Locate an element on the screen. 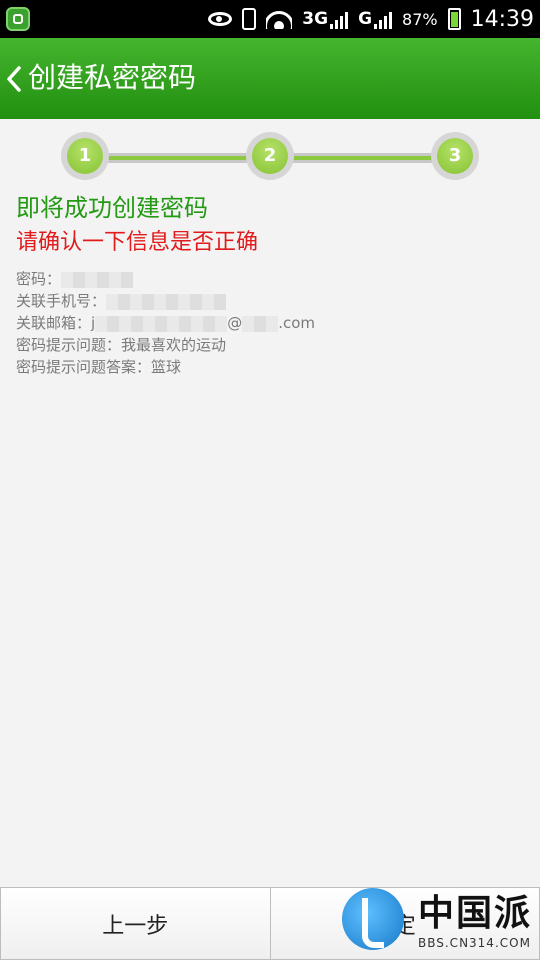  step-2: 2 is located at coordinates (270, 156).